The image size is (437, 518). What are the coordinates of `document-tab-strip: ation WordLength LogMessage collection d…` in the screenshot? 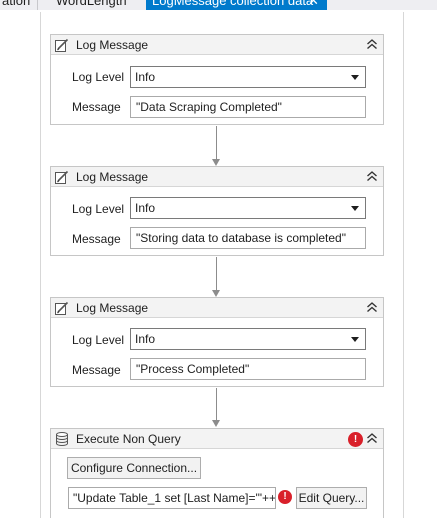 It's located at (218, 5).